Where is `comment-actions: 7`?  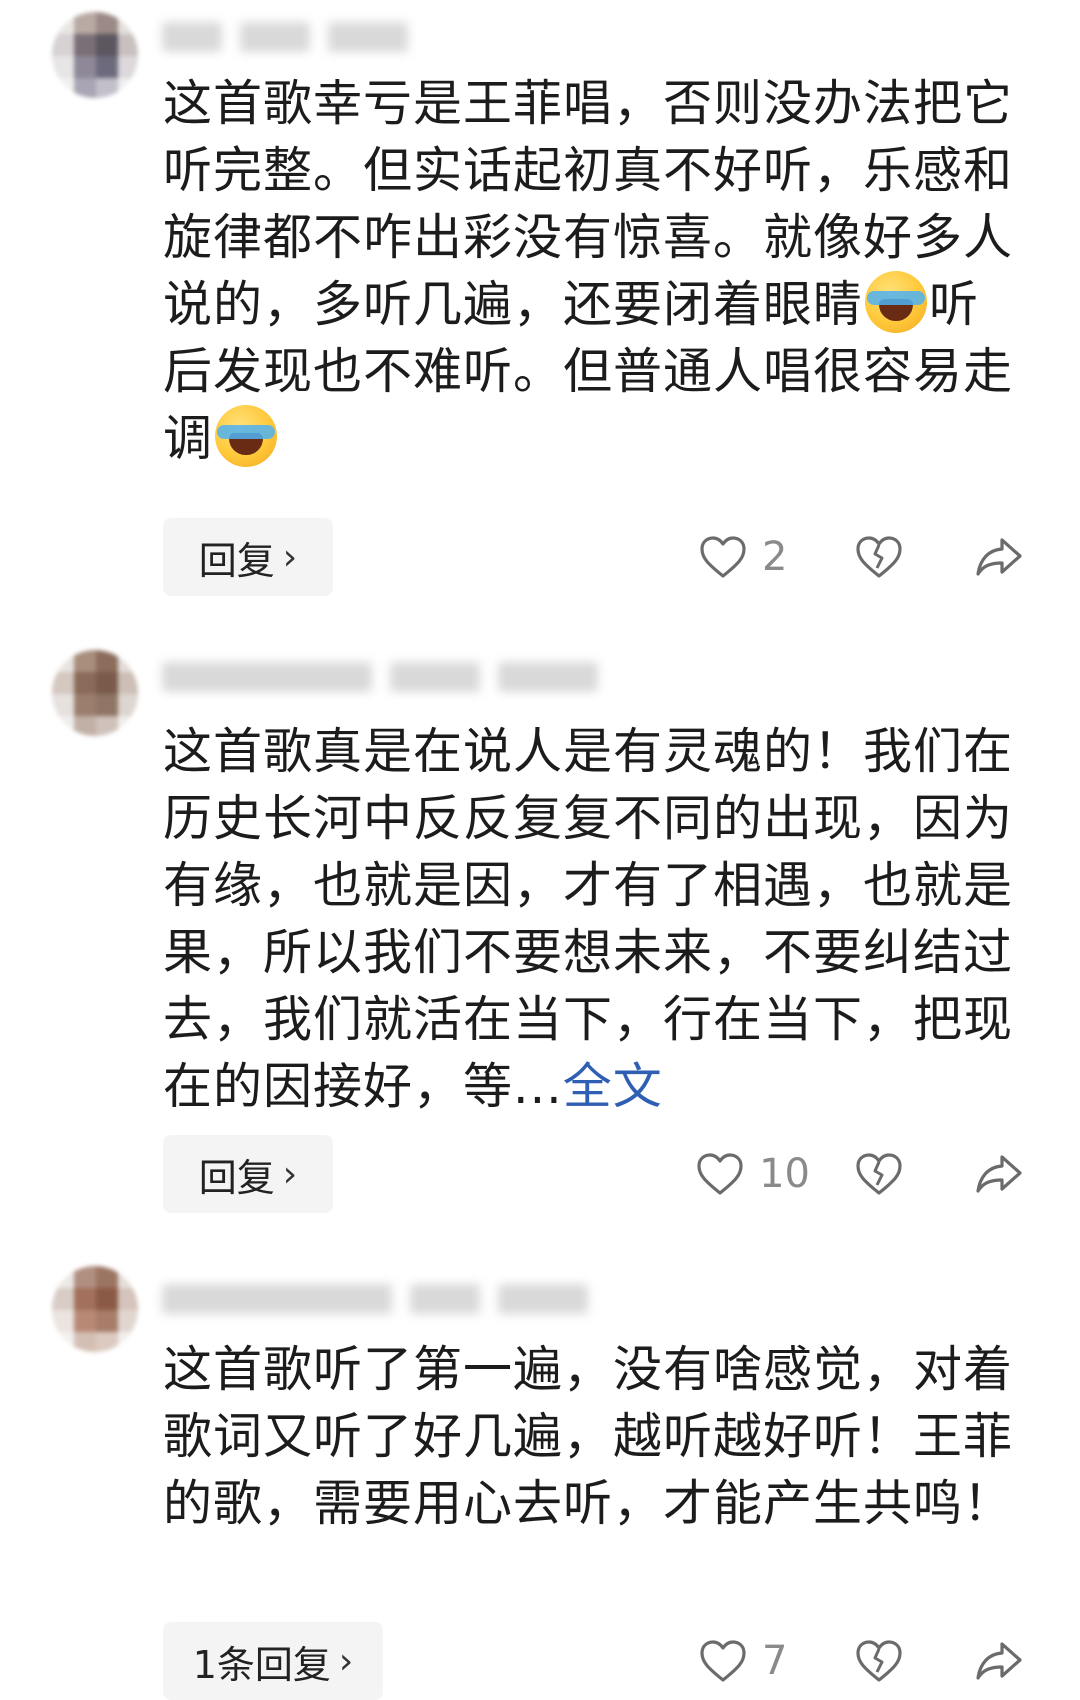
comment-actions: 7 is located at coordinates (861, 1661).